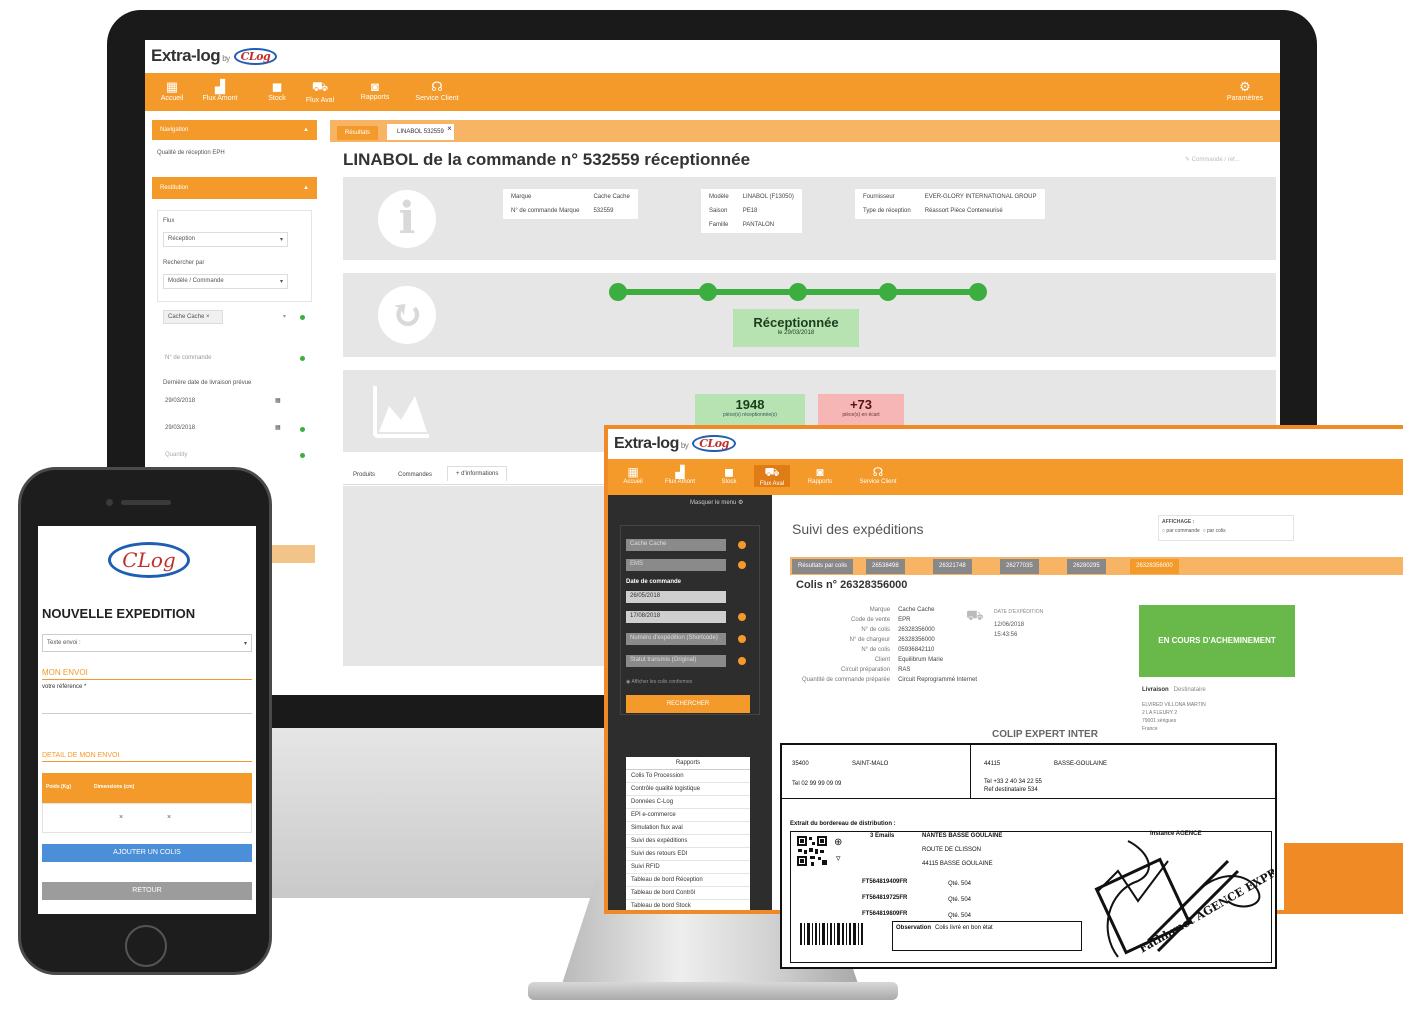  I want to click on area-chart-icon, so click(401, 412).